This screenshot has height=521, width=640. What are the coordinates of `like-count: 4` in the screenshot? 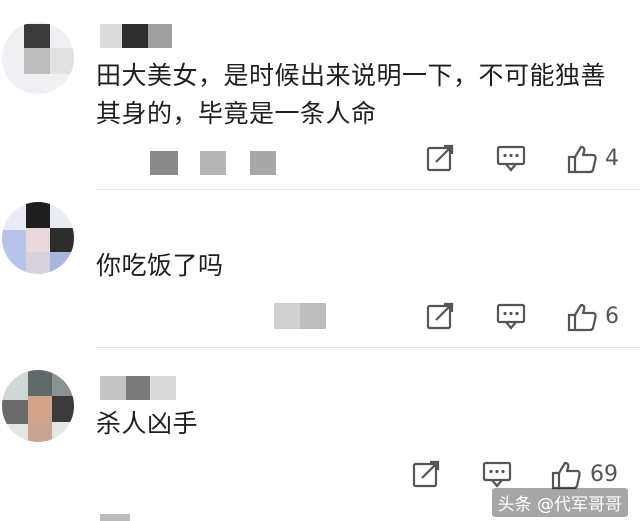 It's located at (612, 158).